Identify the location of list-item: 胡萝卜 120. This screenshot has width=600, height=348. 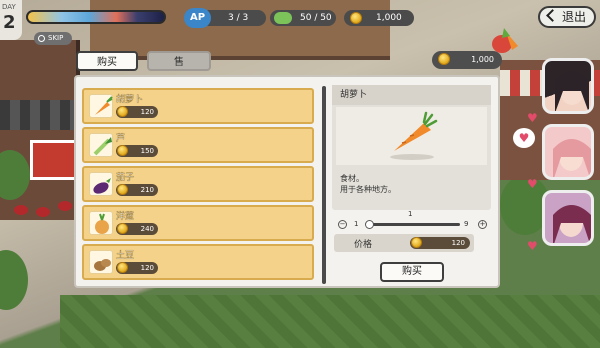
(198, 106).